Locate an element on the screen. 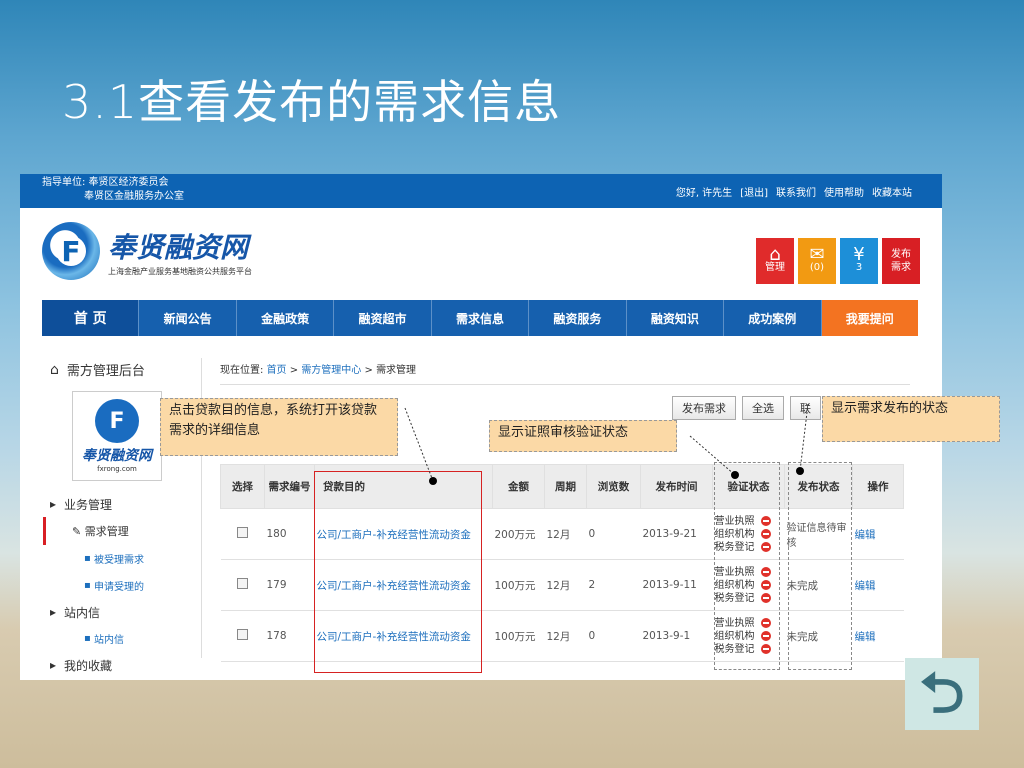 The height and width of the screenshot is (768, 1024). slide-title: 3.1查看发布的需求信息 is located at coordinates (312, 102).